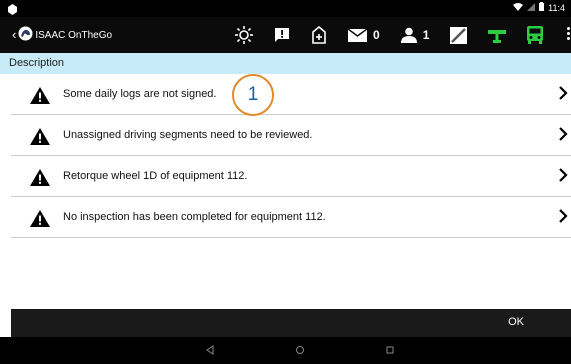 This screenshot has width=571, height=364. What do you see at coordinates (285, 8) in the screenshot?
I see `status-bar: 11:4` at bounding box center [285, 8].